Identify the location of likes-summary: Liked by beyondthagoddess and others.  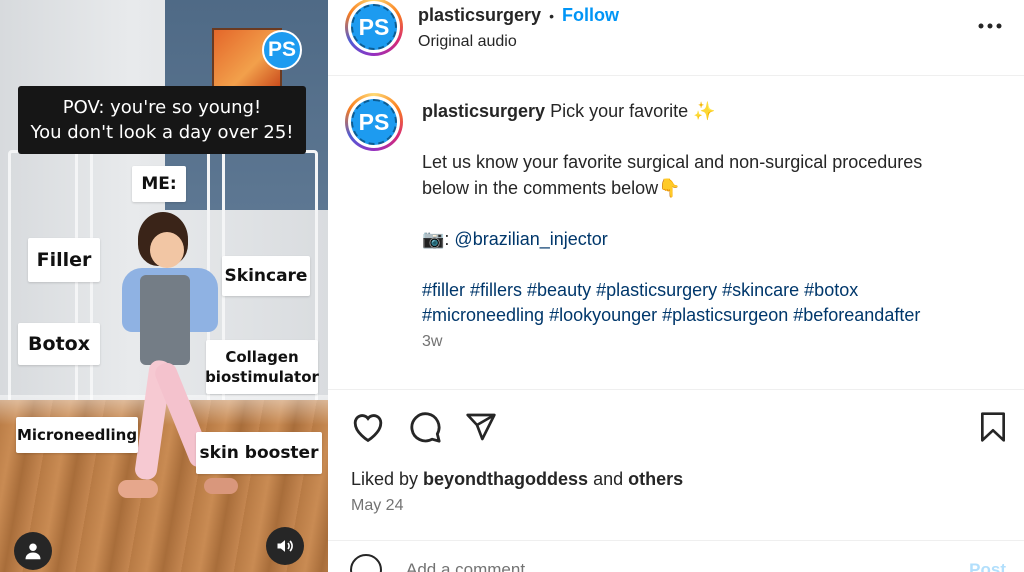
(517, 479).